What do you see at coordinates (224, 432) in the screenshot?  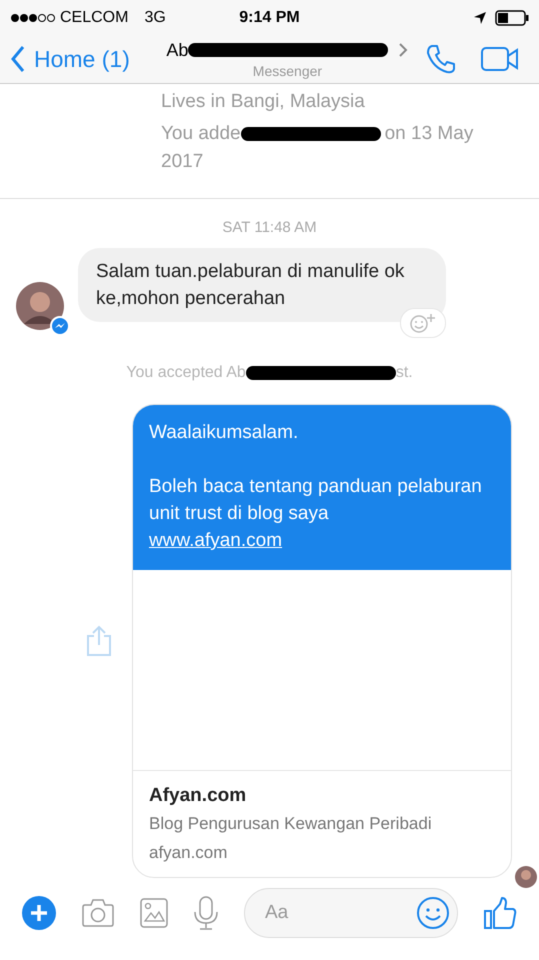 I see `message-text: Waalaikumsalam.` at bounding box center [224, 432].